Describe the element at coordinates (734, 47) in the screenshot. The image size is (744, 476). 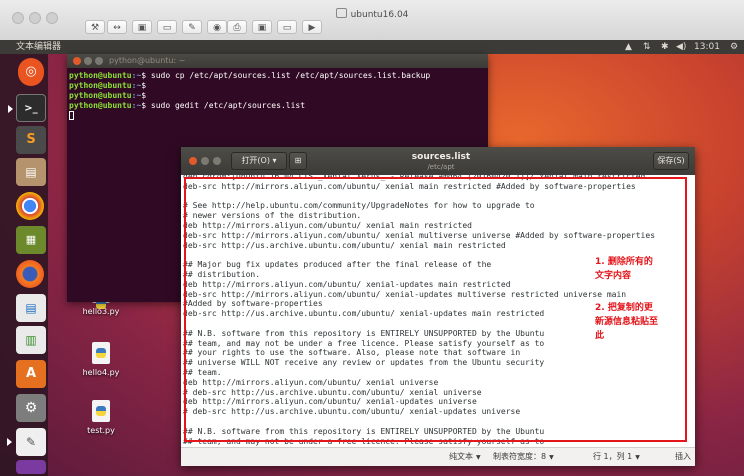
I see `gear-icon: ⚙` at that location.